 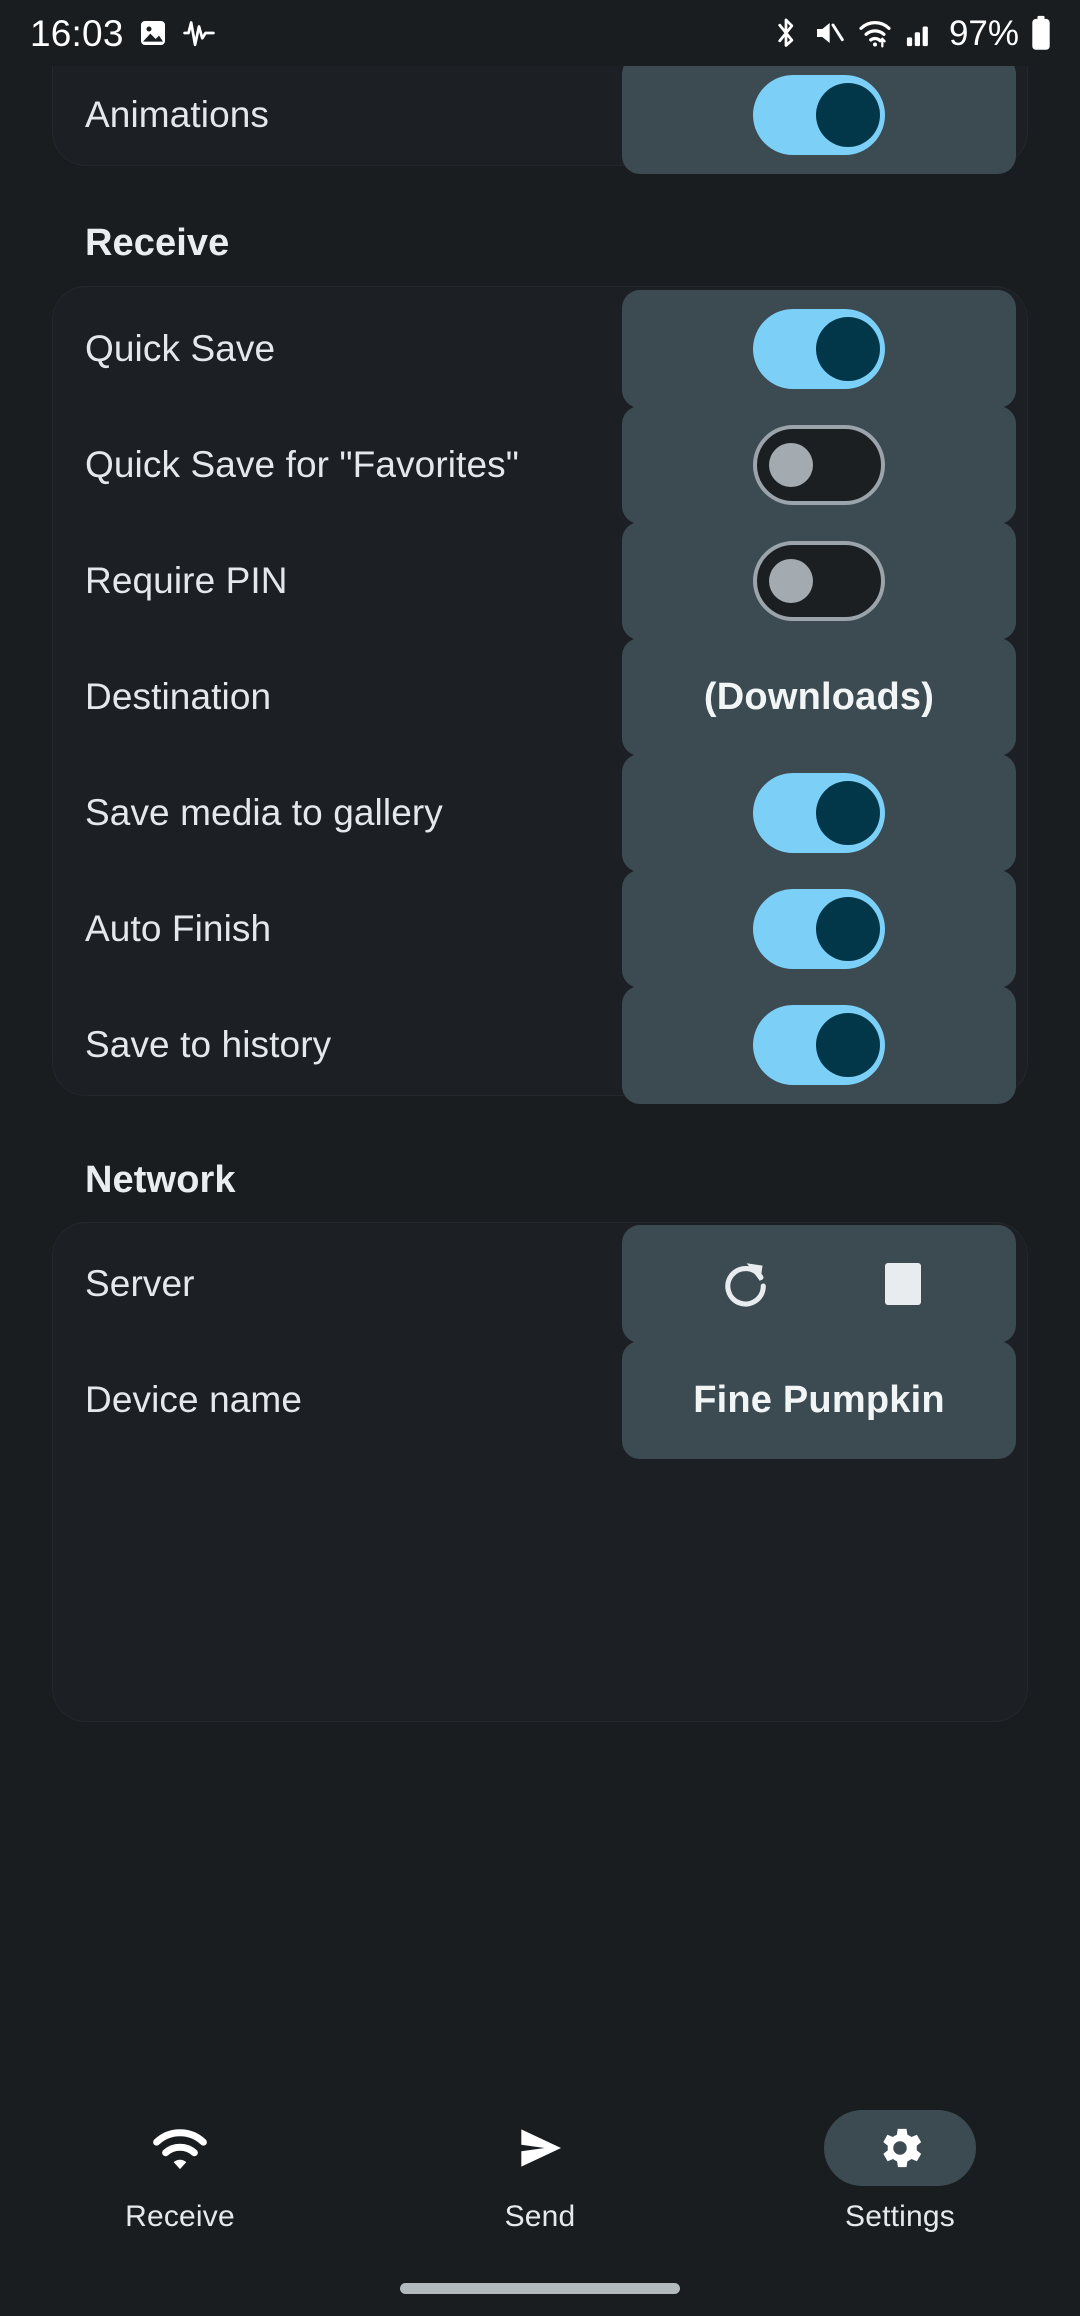 I want to click on nav-label-send: Send, so click(x=540, y=2216).